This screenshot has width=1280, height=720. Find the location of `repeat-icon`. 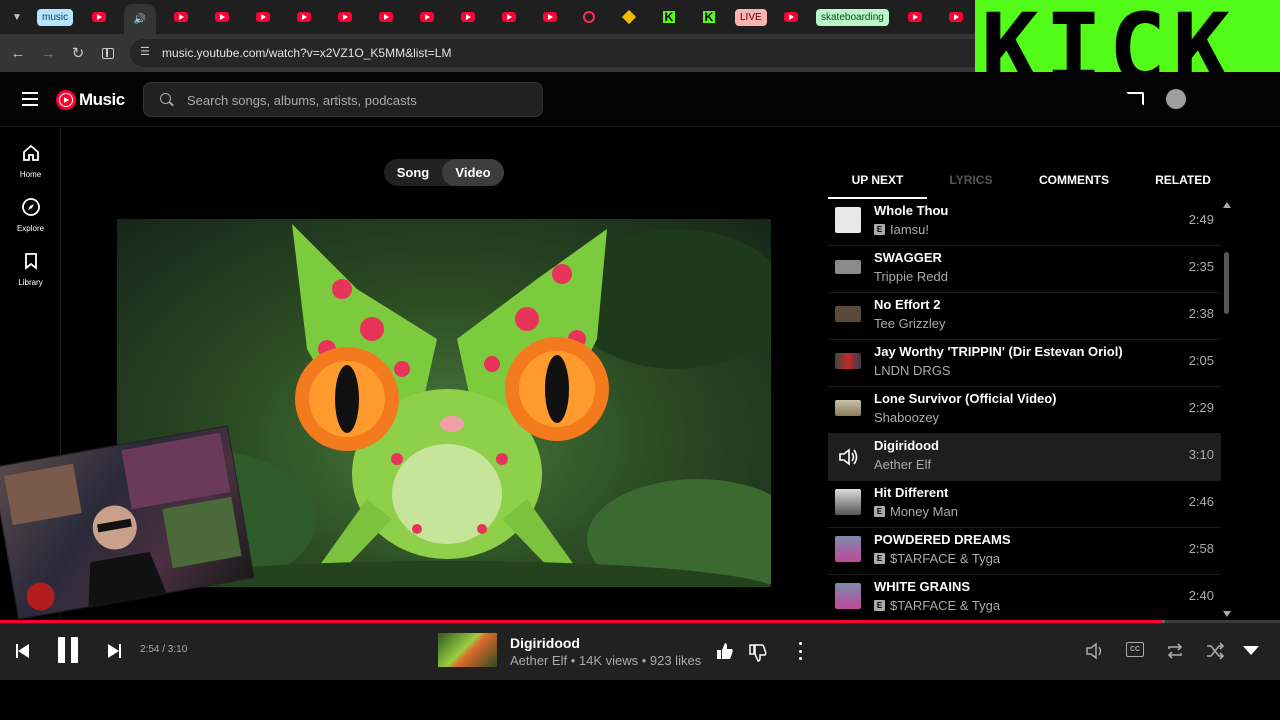

repeat-icon is located at coordinates (1175, 651).